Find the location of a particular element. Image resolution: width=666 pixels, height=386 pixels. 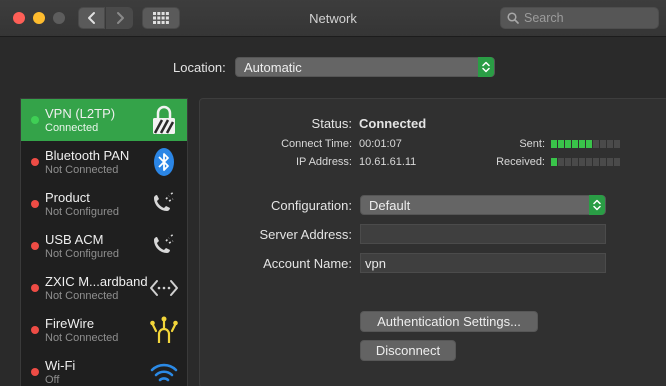

service-usb-acm: USB ACM Not Configured is located at coordinates (104, 246).